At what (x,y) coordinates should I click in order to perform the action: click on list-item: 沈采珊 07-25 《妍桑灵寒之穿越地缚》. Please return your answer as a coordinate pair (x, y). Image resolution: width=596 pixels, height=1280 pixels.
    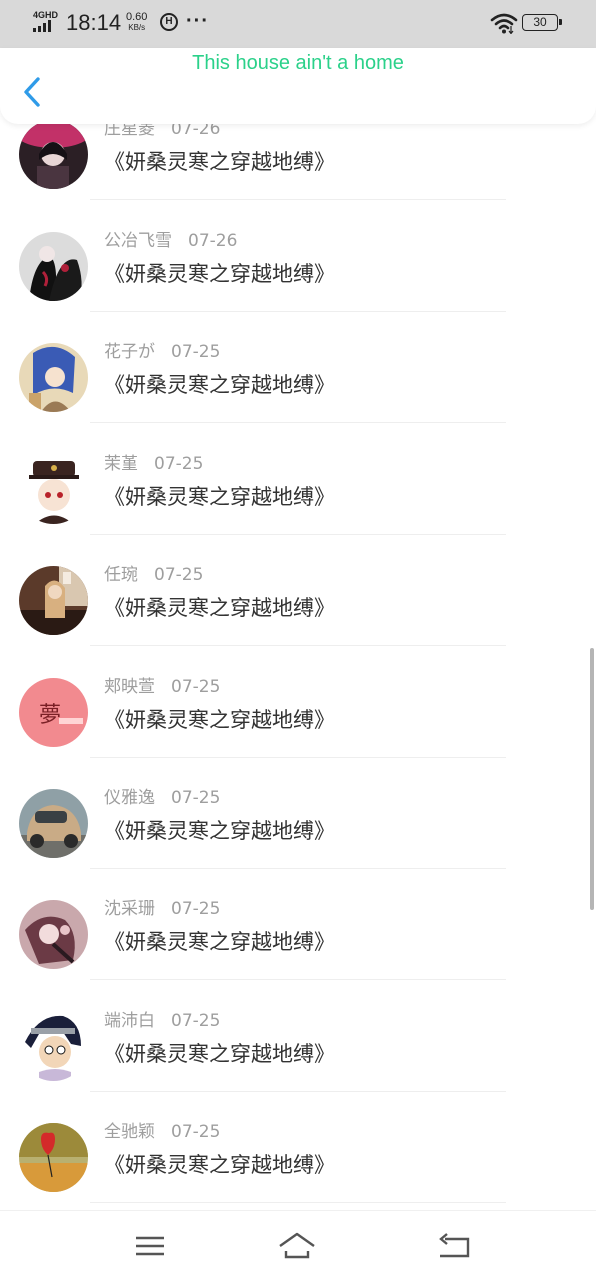
    Looking at the image, I should click on (298, 954).